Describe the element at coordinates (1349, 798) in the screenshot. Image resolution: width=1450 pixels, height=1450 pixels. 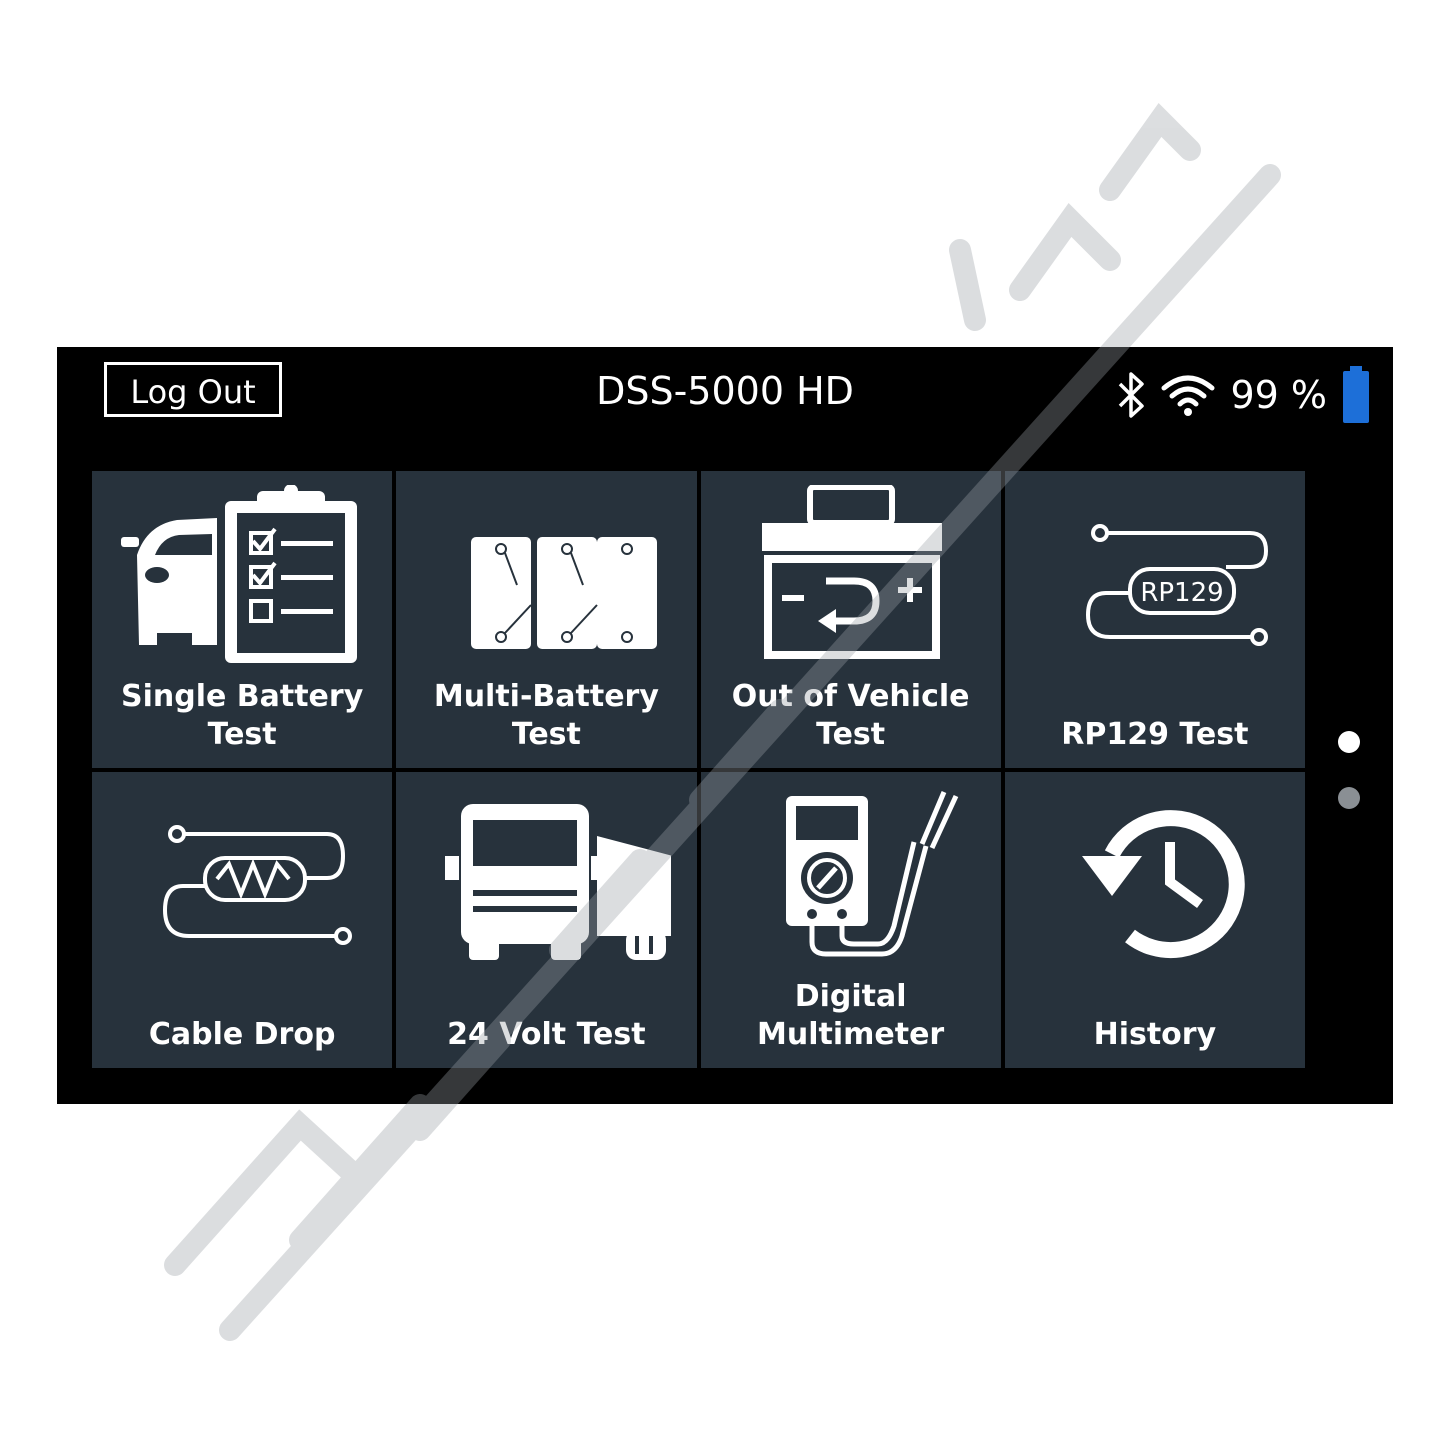
I see `page-indicator-inactive` at that location.